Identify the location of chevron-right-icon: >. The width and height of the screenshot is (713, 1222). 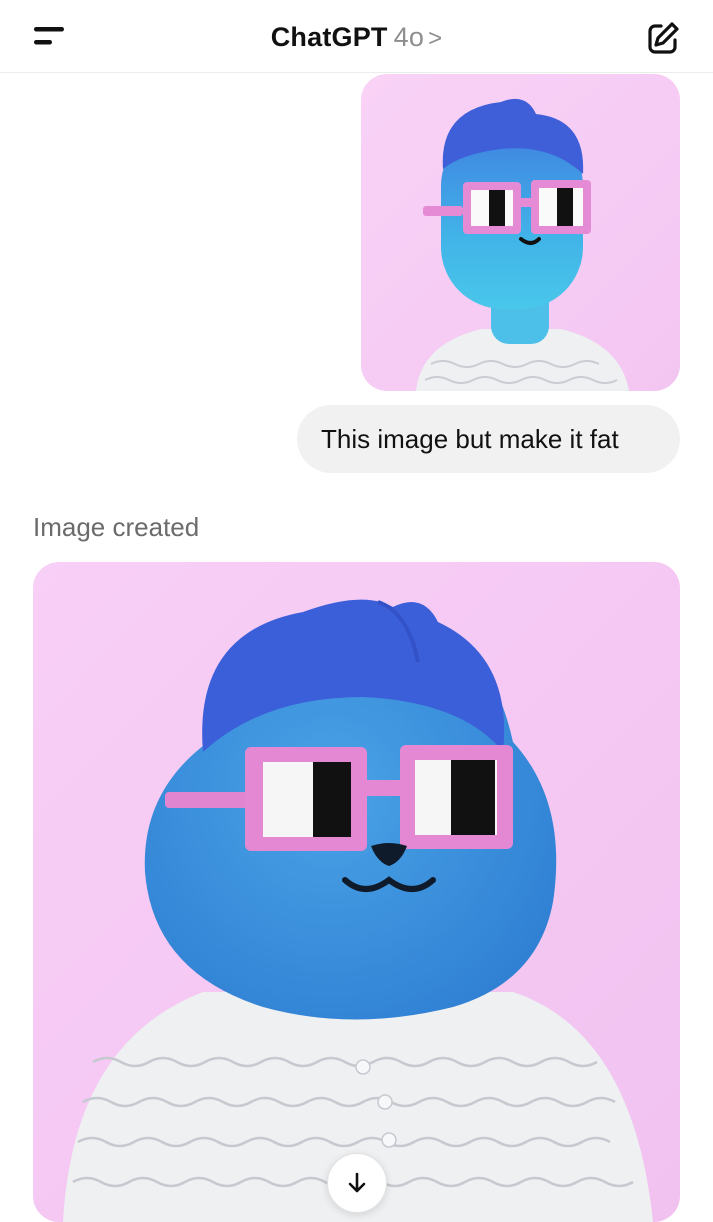
(435, 38).